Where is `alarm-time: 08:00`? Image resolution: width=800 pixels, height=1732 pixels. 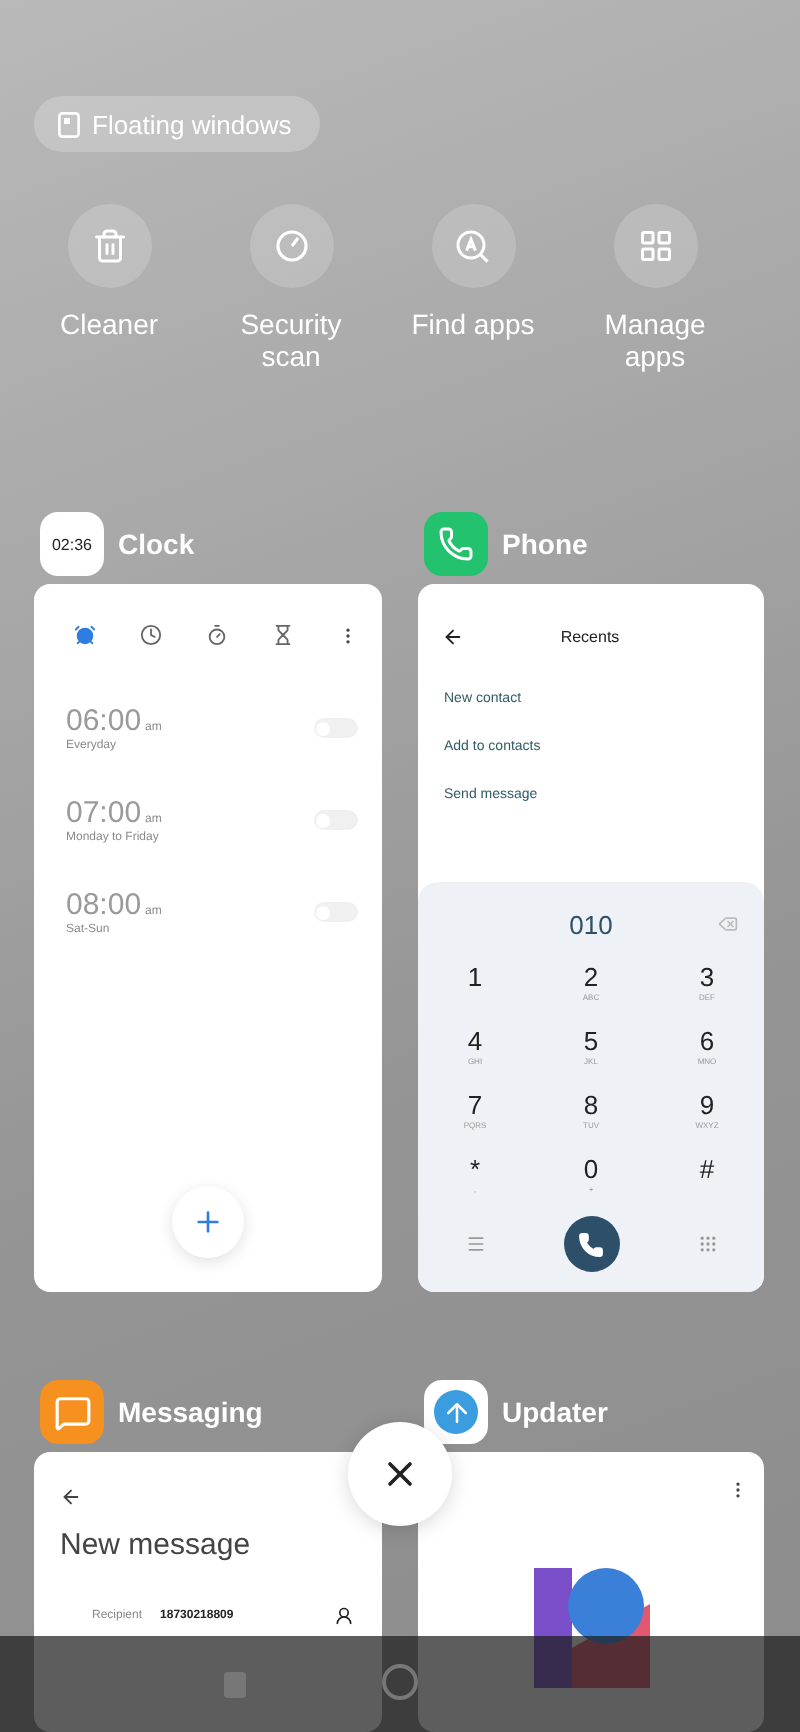 alarm-time: 08:00 is located at coordinates (104, 905).